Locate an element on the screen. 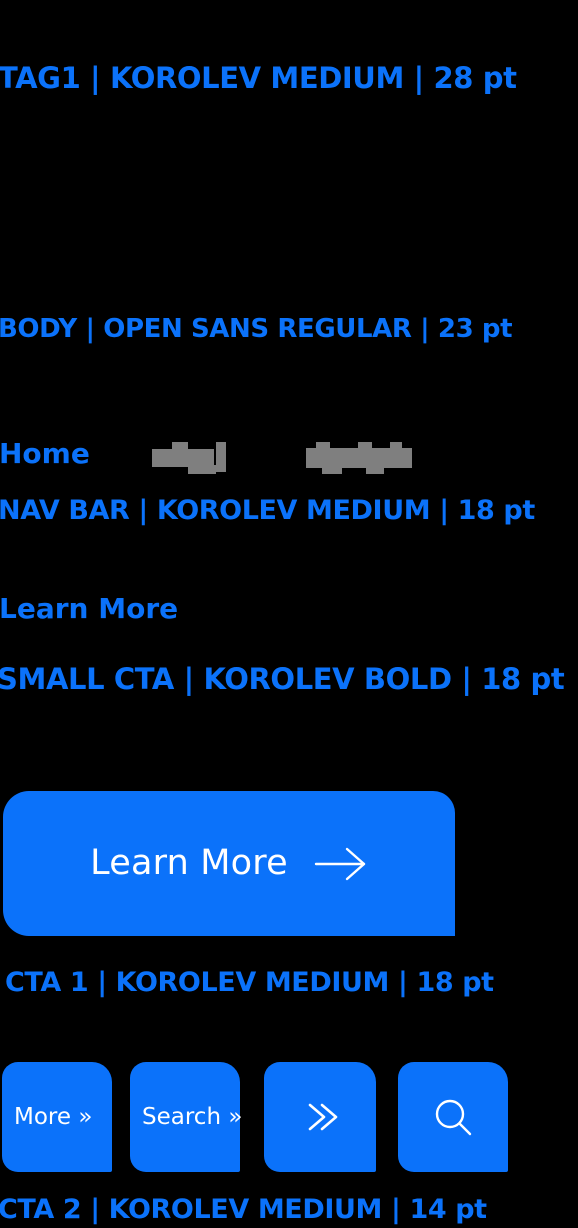 The image size is (578, 1228). search-icon-button is located at coordinates (453, 1117).